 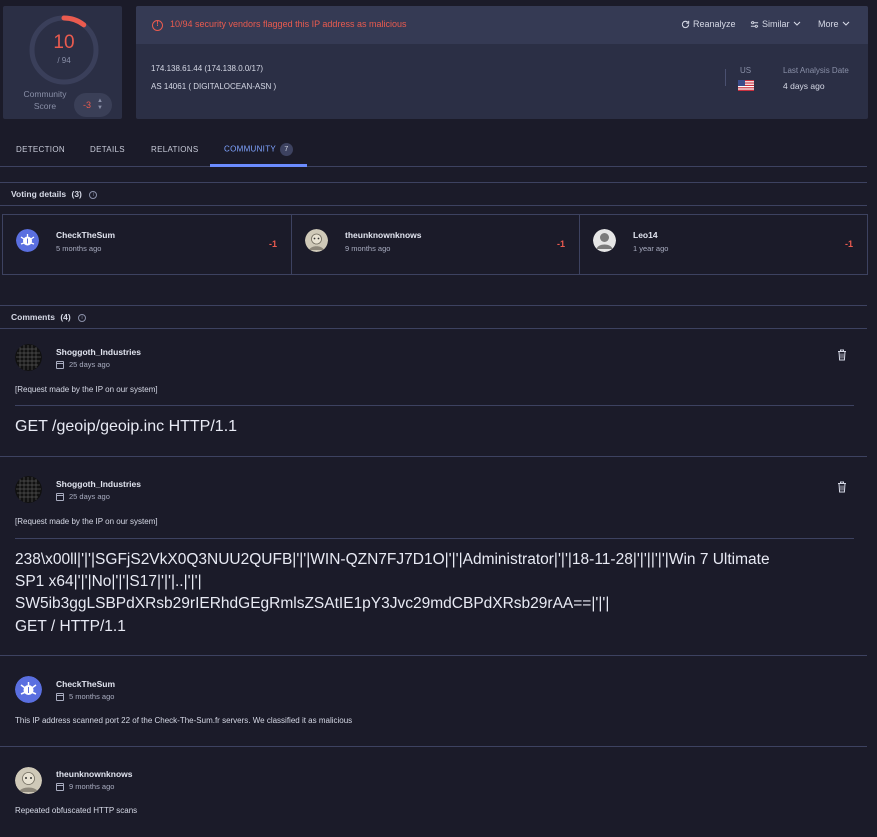 I want to click on country-code: US, so click(x=746, y=70).